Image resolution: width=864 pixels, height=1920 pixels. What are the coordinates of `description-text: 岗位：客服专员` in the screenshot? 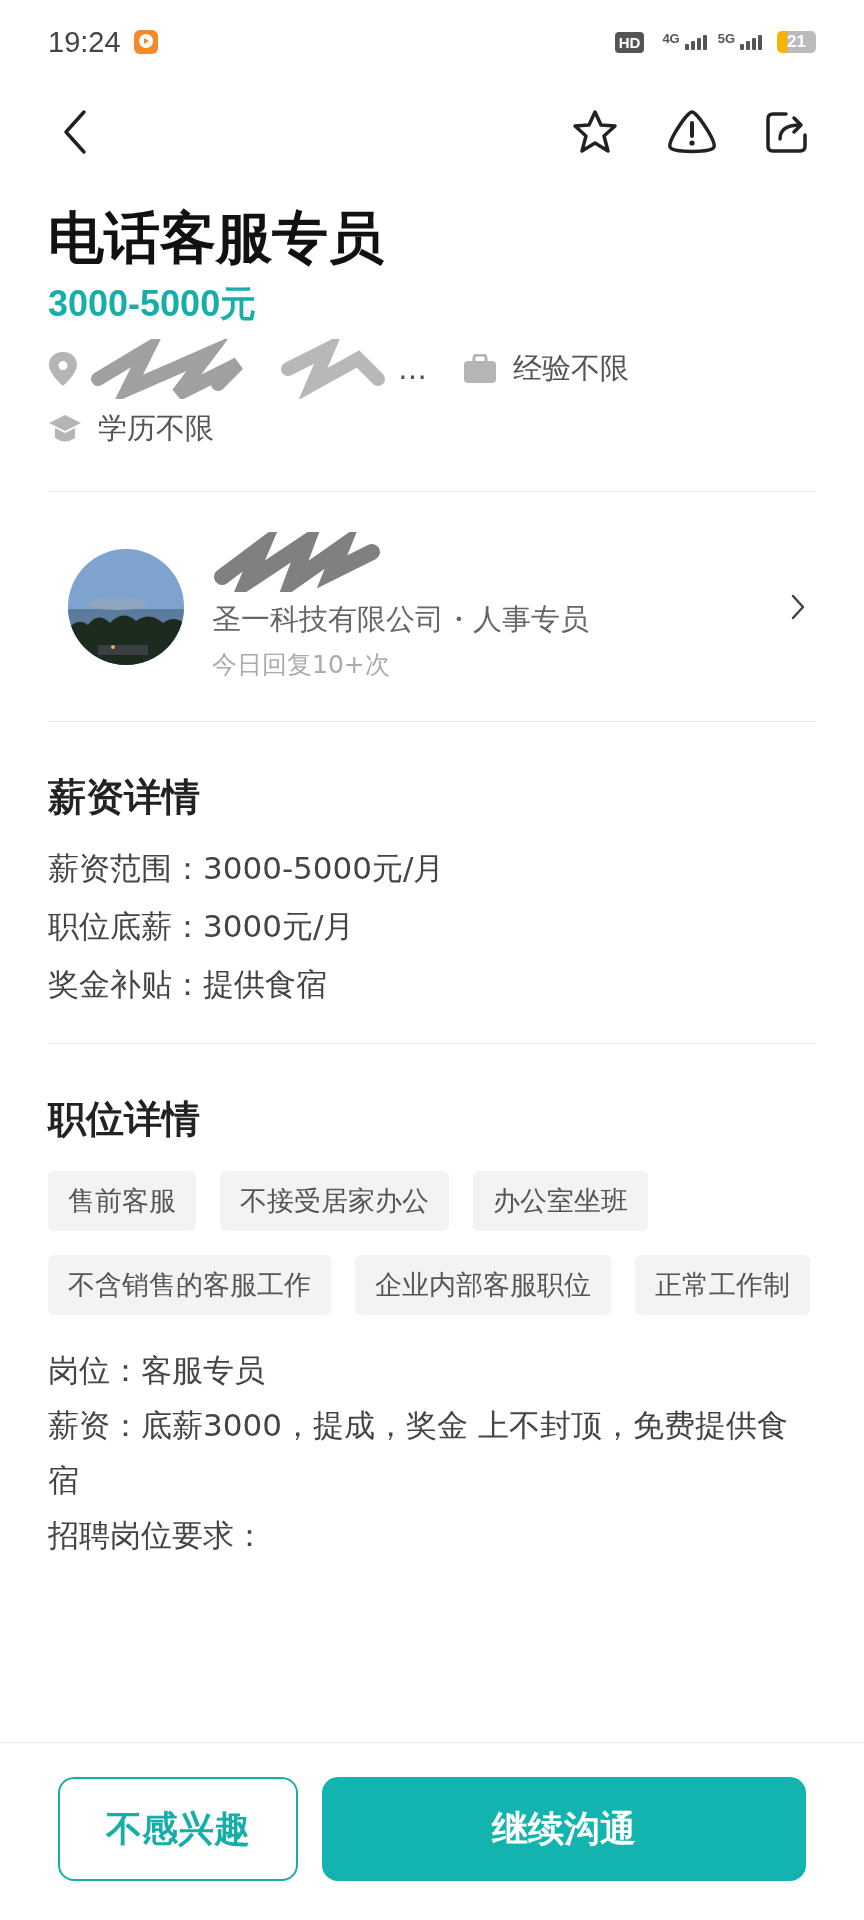 It's located at (157, 1370).